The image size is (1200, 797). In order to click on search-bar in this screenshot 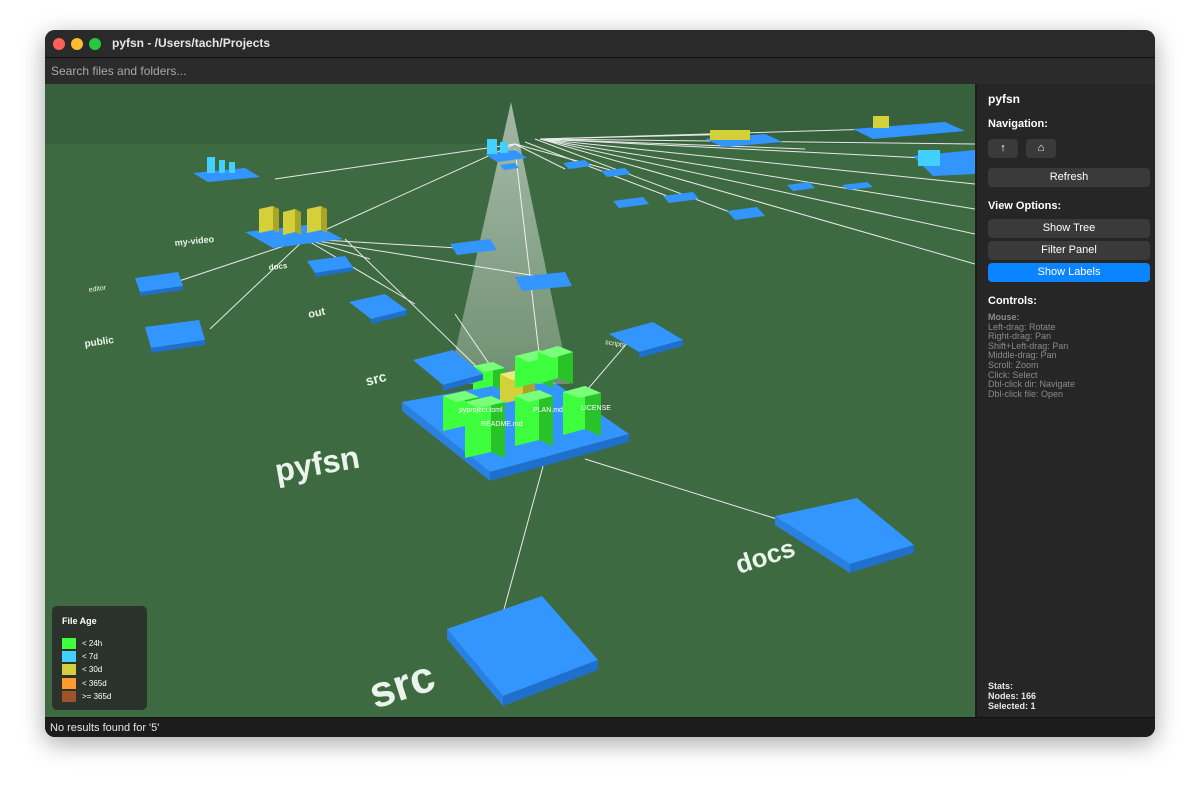, I will do `click(600, 71)`.